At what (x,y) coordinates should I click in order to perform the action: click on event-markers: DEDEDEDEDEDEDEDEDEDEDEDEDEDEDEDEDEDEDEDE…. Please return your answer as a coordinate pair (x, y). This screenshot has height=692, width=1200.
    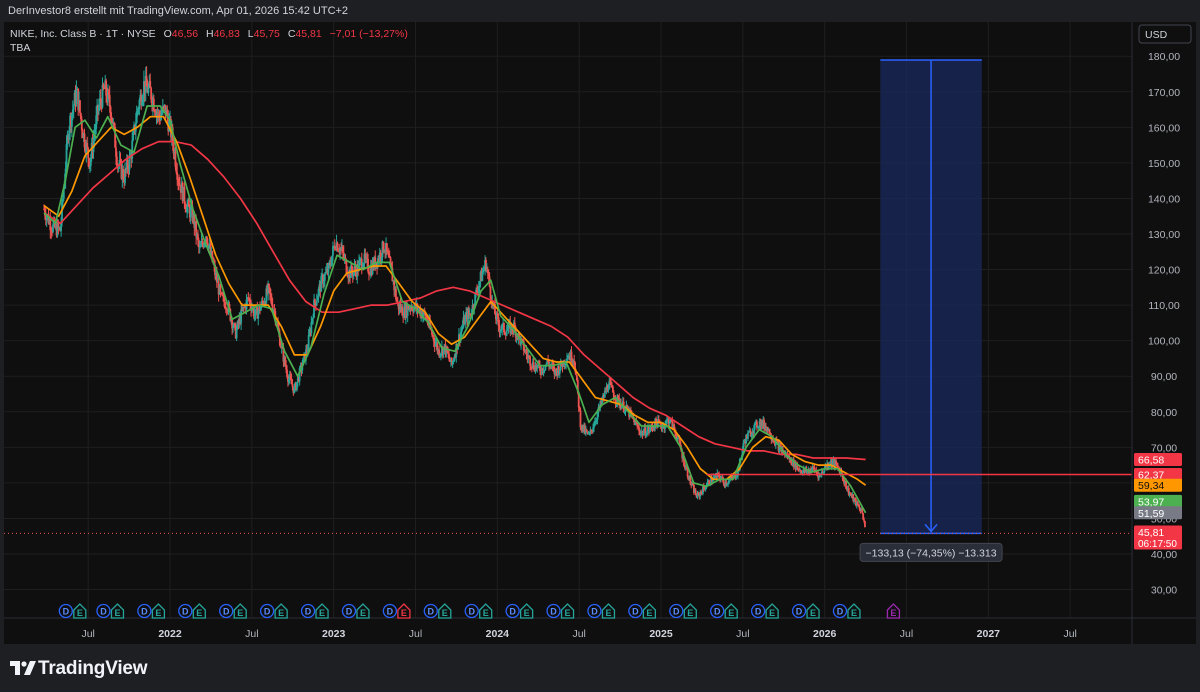
    Looking at the image, I should click on (479, 611).